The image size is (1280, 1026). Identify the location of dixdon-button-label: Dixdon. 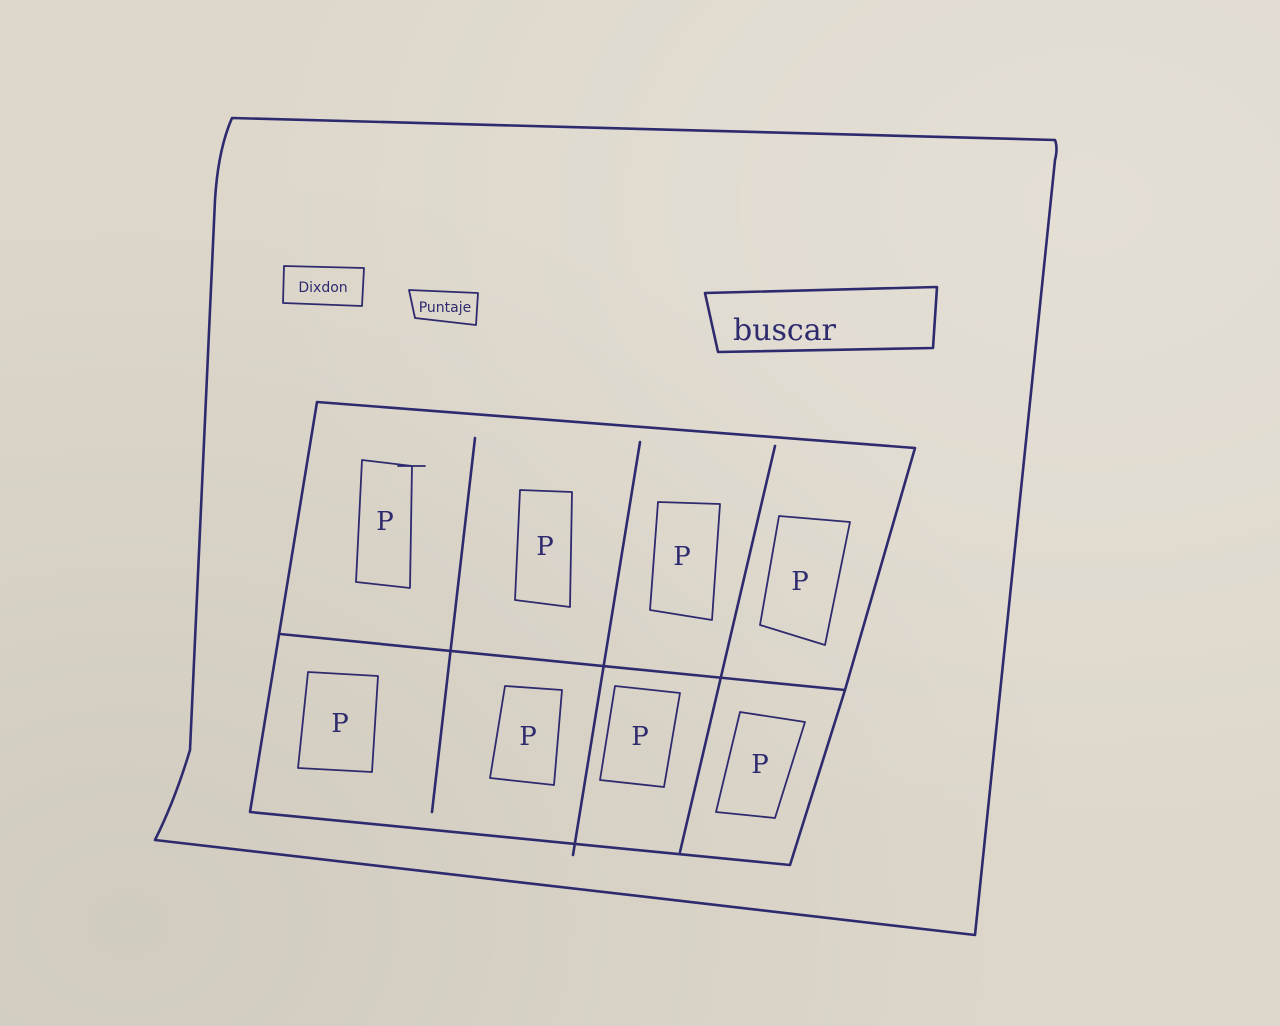
(322, 288).